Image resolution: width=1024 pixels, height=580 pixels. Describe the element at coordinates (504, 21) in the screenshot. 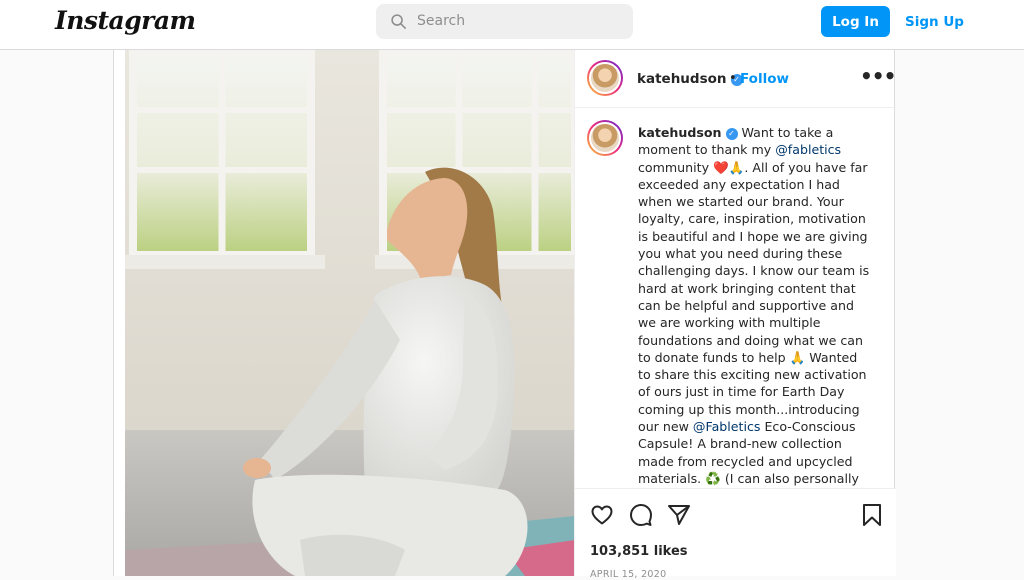

I see `search-input: Search` at that location.